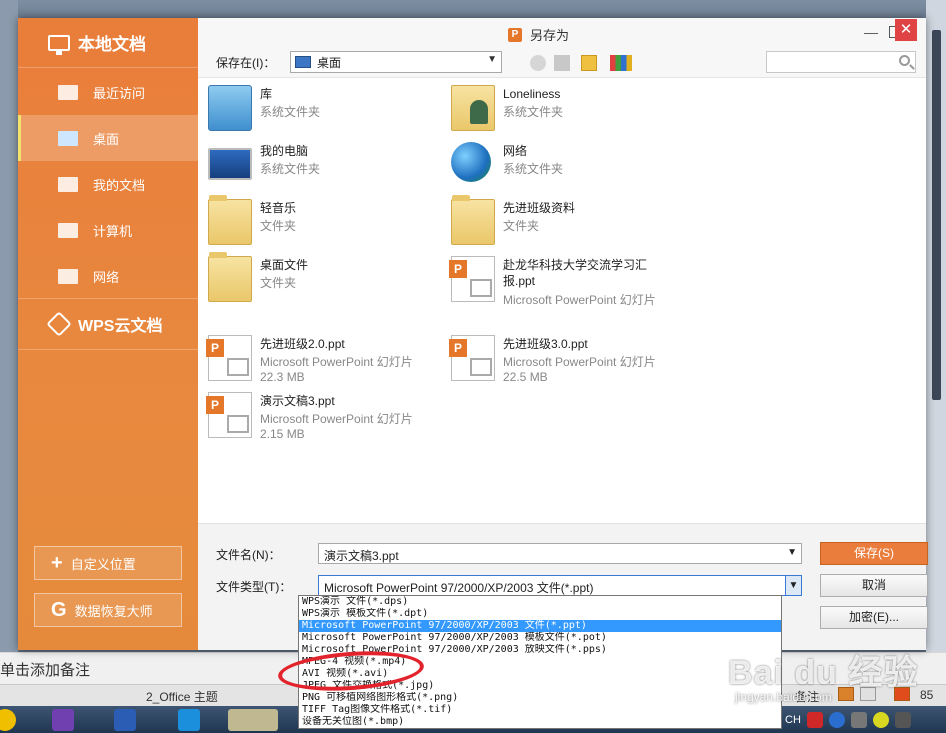 The image size is (946, 733). Describe the element at coordinates (282, 434) in the screenshot. I see `file-size: 2.15 MB` at that location.